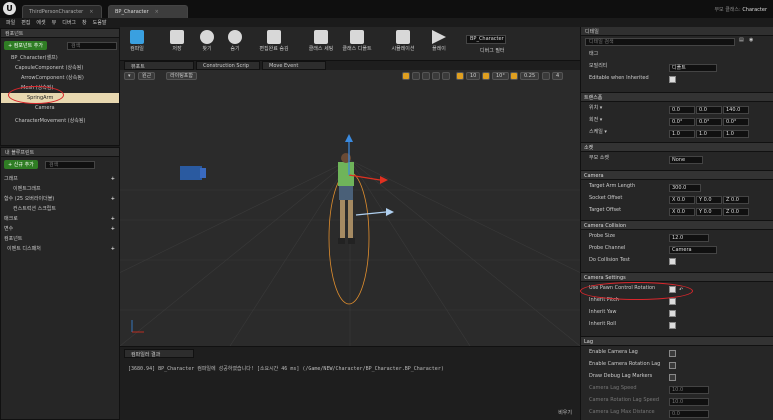 This screenshot has width=773, height=420. Describe the element at coordinates (69, 22) in the screenshot. I see `menu-debug: 디버그` at that location.